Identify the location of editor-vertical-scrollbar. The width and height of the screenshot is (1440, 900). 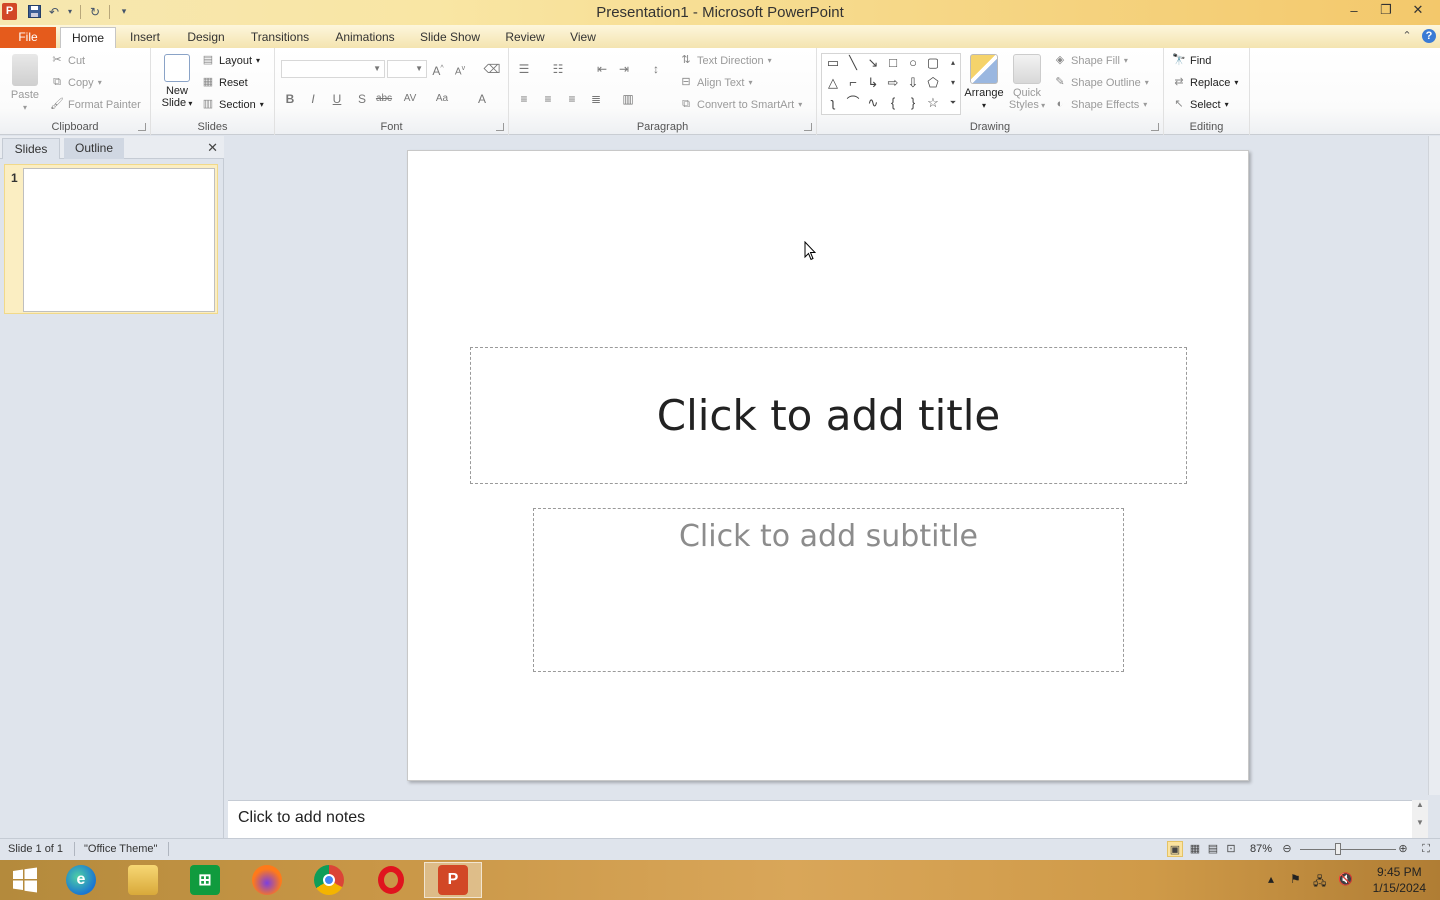
(1434, 465).